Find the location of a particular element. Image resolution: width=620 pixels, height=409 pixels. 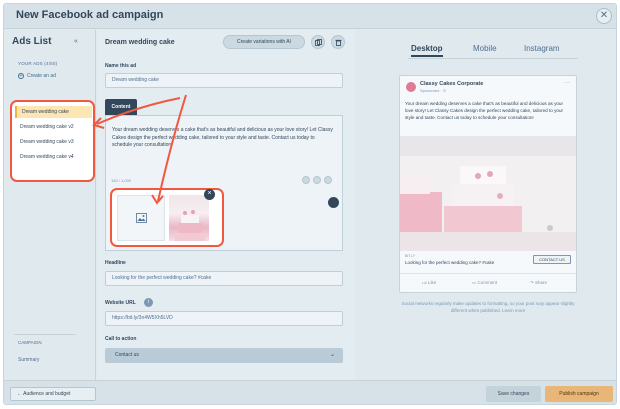

back-button: ← Audience and budget is located at coordinates (53, 394).